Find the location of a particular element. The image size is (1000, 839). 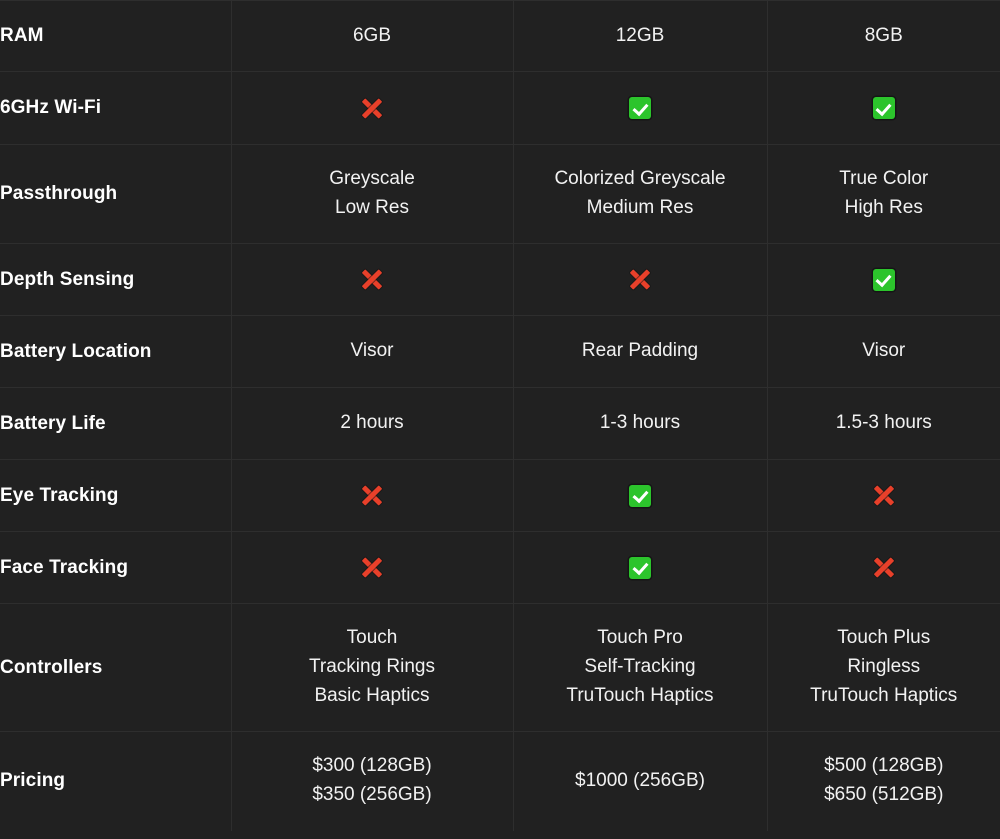

cell-text-line: $300 (128GB) is located at coordinates (372, 766).